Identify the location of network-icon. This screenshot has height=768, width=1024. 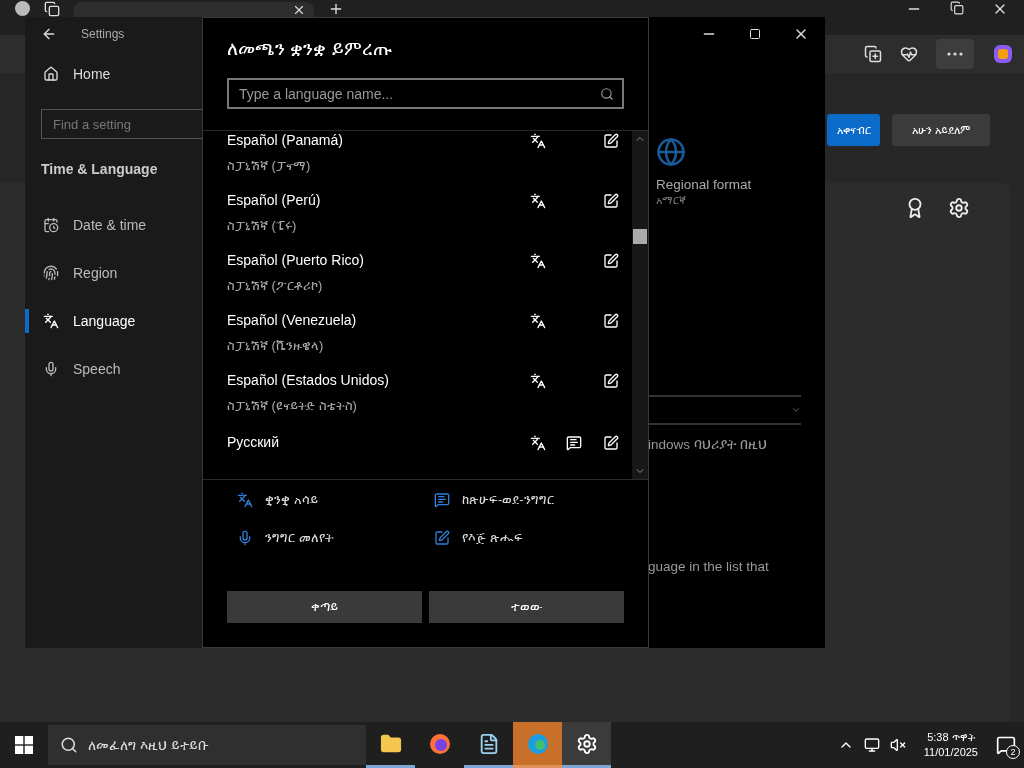
(871, 745).